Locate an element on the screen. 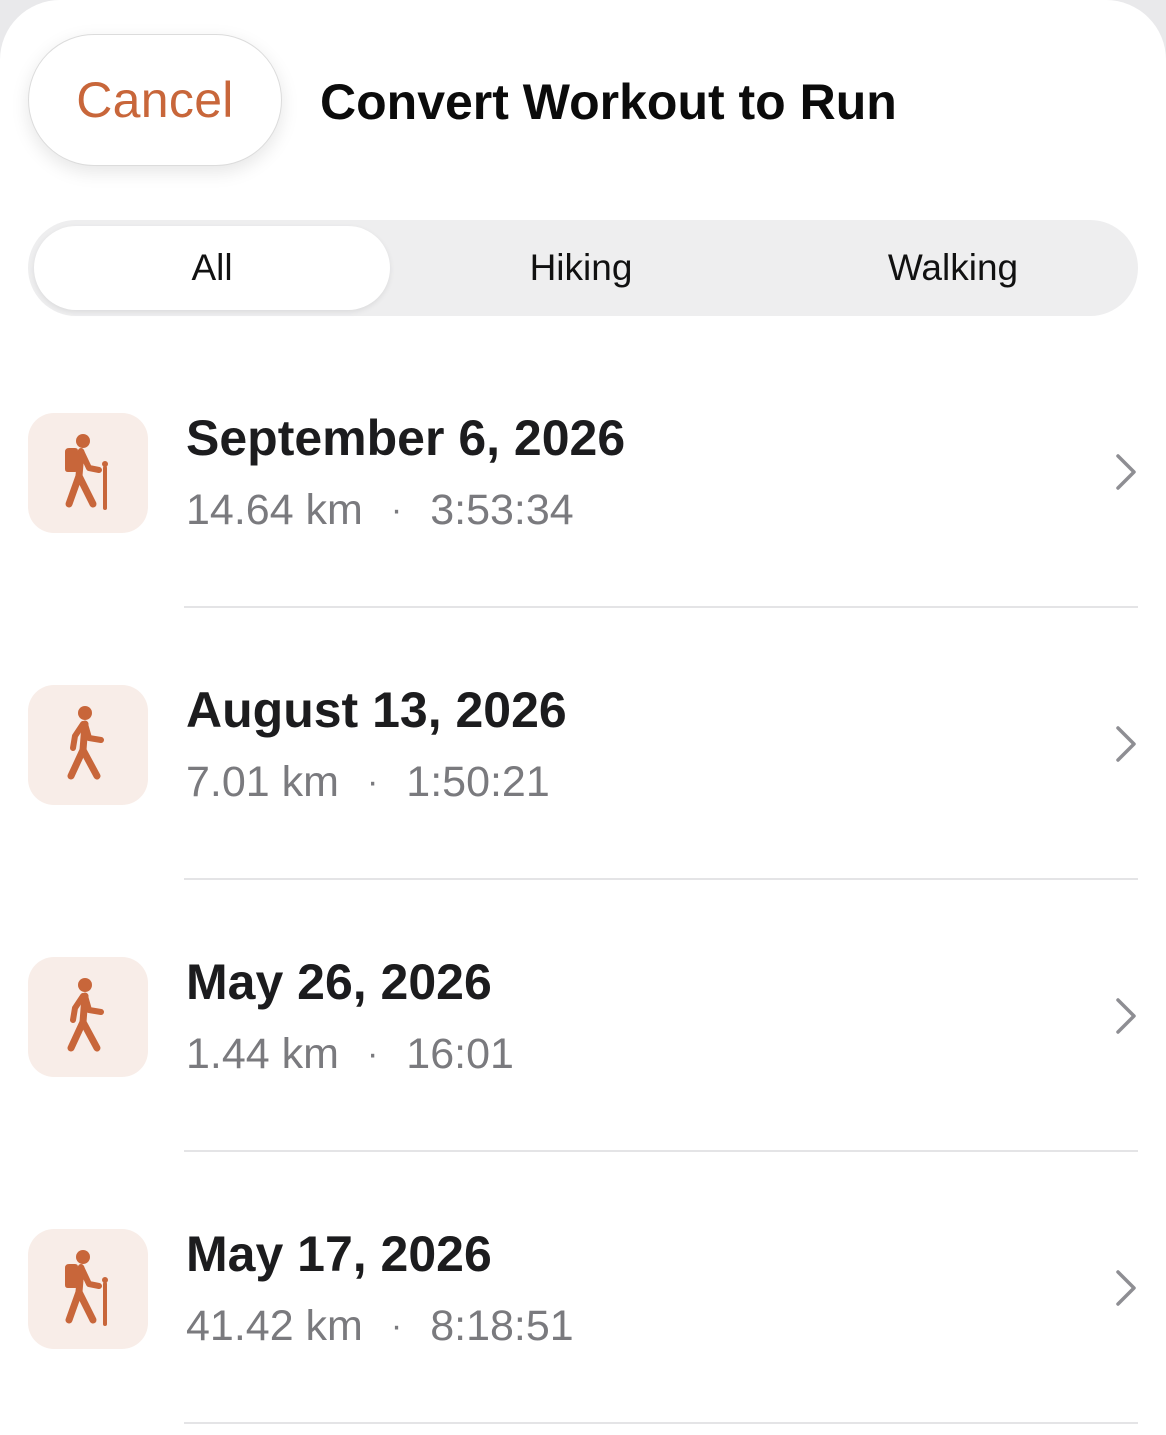 Image resolution: width=1166 pixels, height=1435 pixels. workout-distance: 7.01 km is located at coordinates (262, 782).